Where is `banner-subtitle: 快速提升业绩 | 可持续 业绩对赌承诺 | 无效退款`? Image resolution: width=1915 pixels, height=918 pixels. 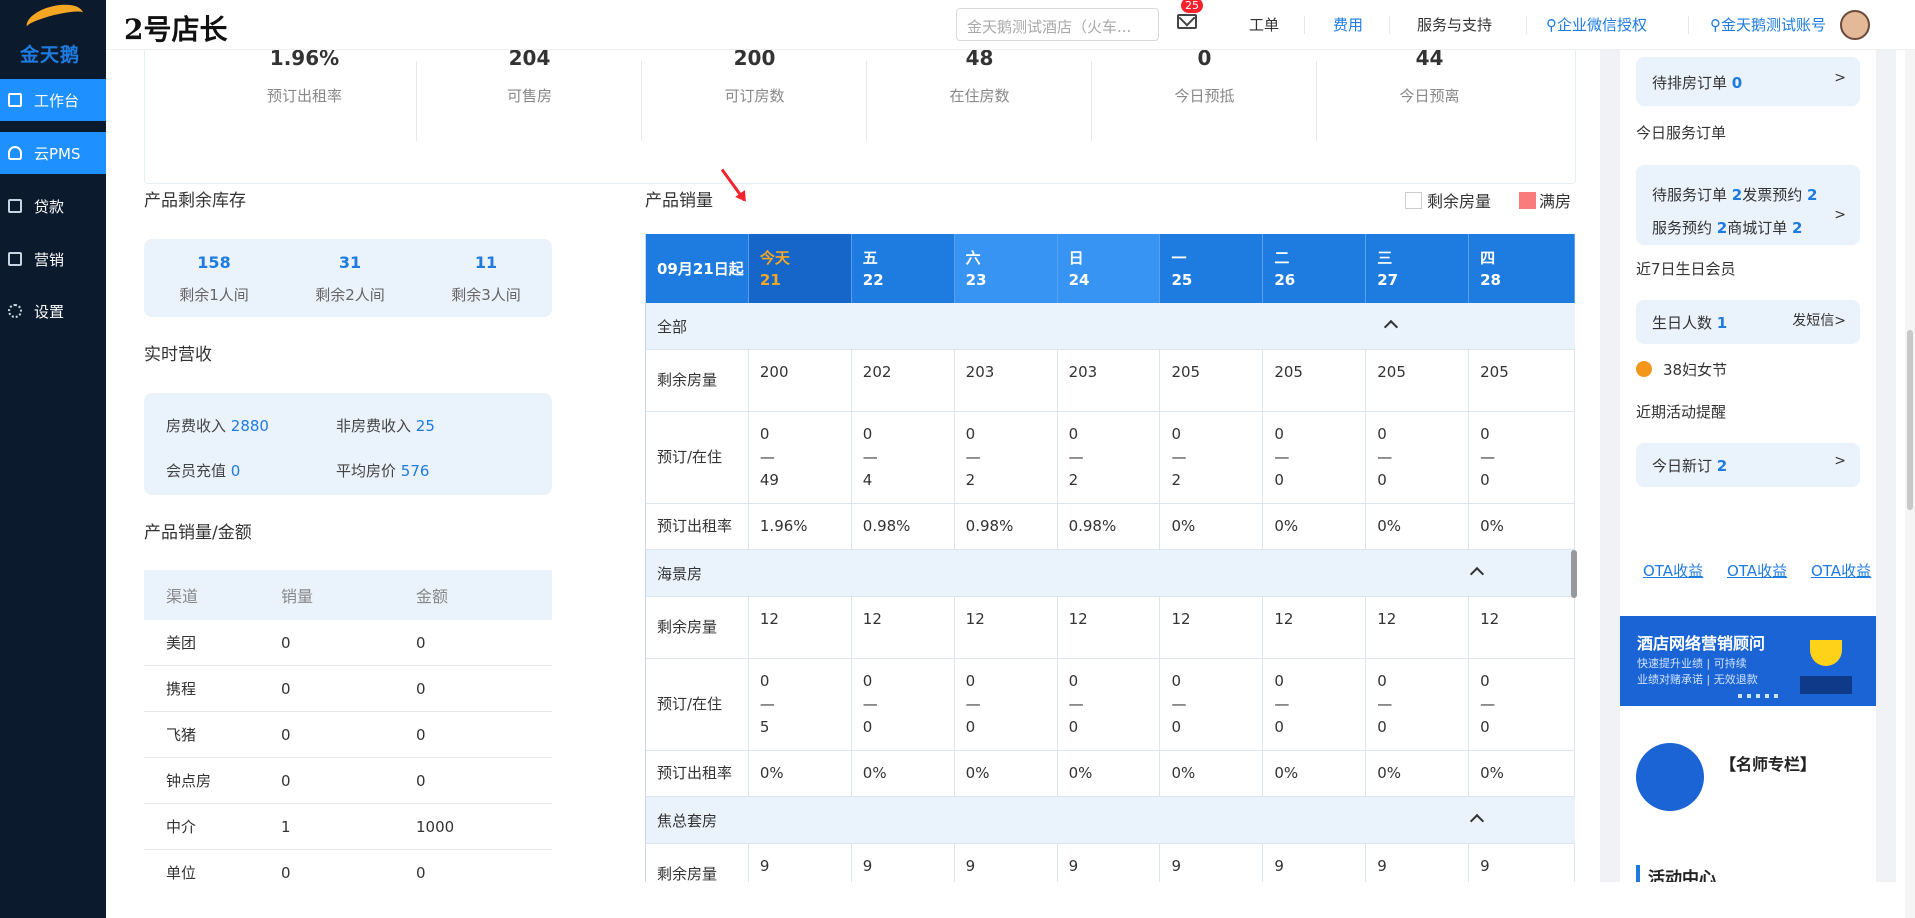 banner-subtitle: 快速提升业绩 | 可持续 业绩对赌承诺 | 无效退款 is located at coordinates (1697, 672).